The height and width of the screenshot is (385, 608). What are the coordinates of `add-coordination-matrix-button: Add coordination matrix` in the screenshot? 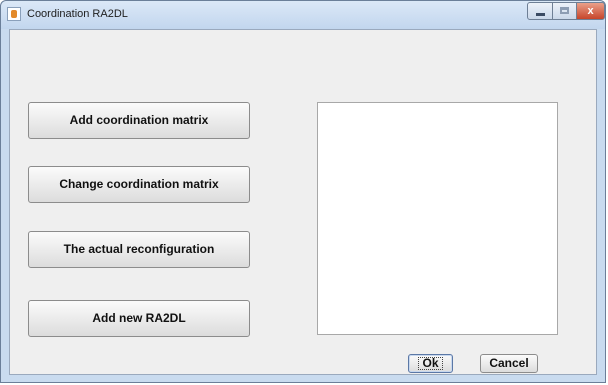 It's located at (139, 120).